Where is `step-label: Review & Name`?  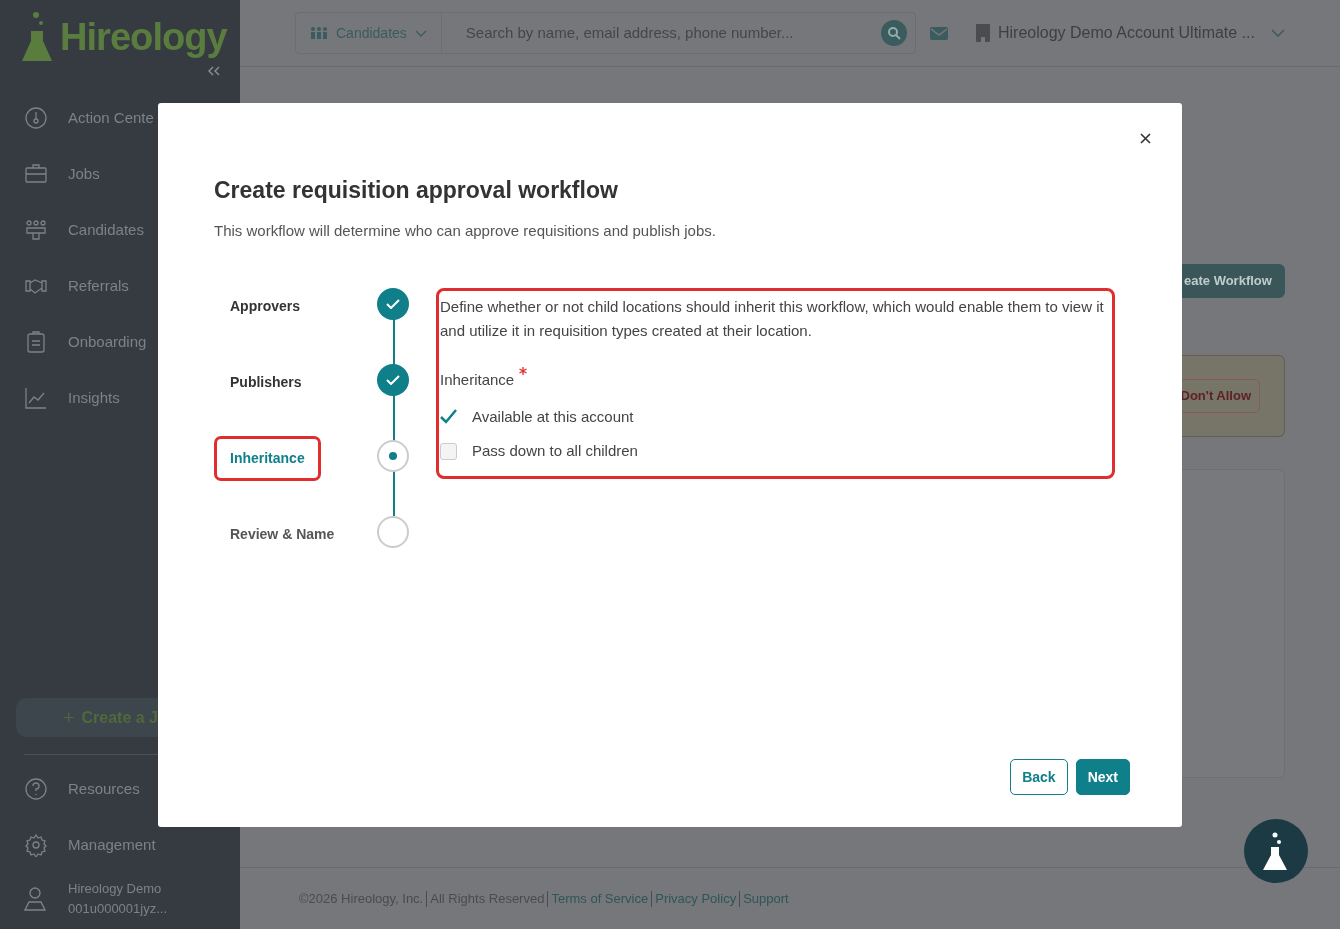 step-label: Review & Name is located at coordinates (274, 530).